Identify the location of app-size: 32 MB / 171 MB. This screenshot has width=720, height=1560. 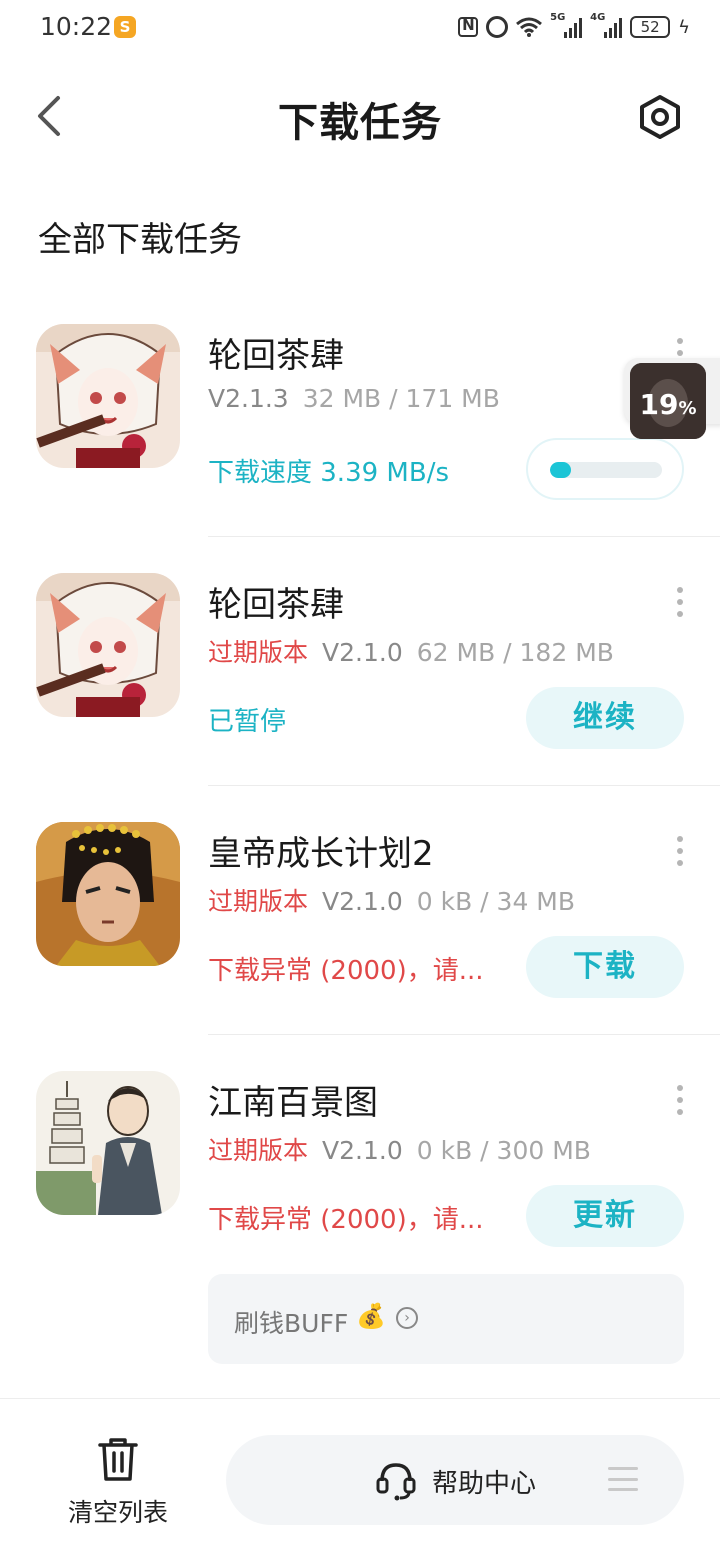
(401, 398).